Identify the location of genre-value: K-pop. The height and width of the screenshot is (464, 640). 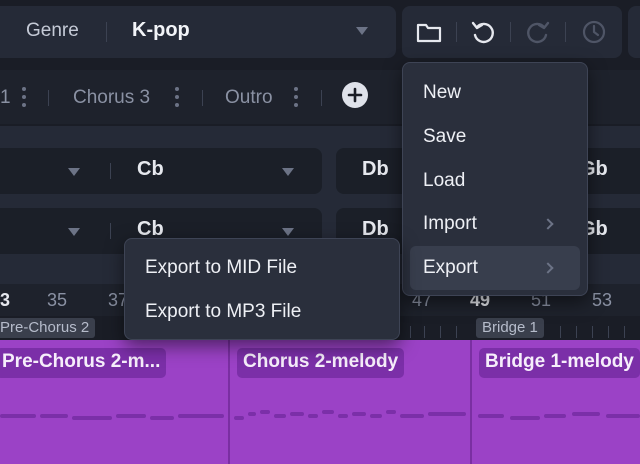
(161, 30).